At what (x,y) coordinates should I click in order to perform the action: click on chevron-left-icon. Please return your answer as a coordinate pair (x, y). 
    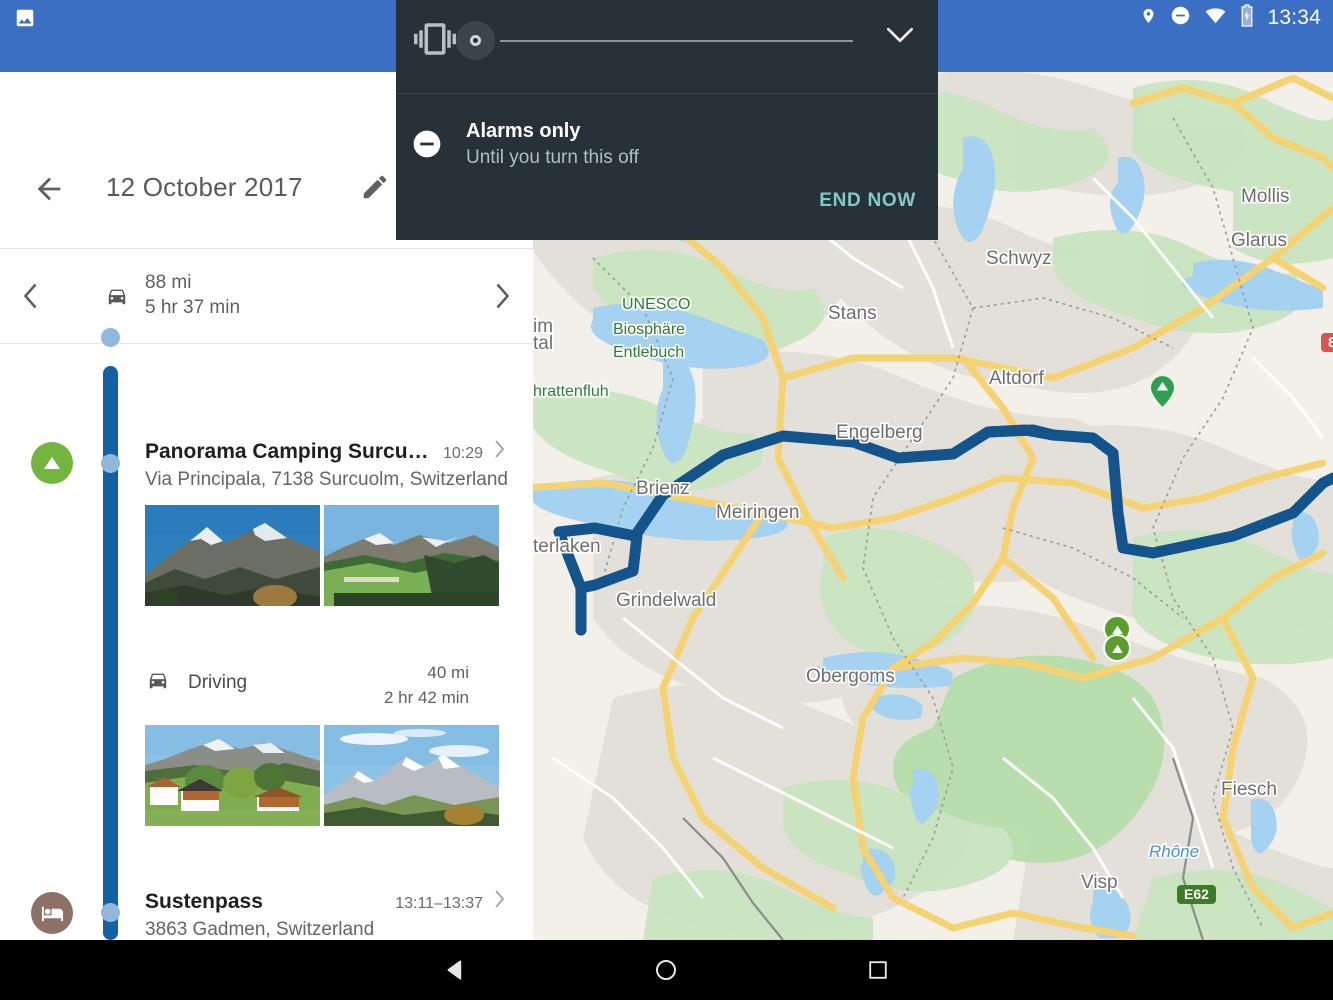
    Looking at the image, I should click on (30, 298).